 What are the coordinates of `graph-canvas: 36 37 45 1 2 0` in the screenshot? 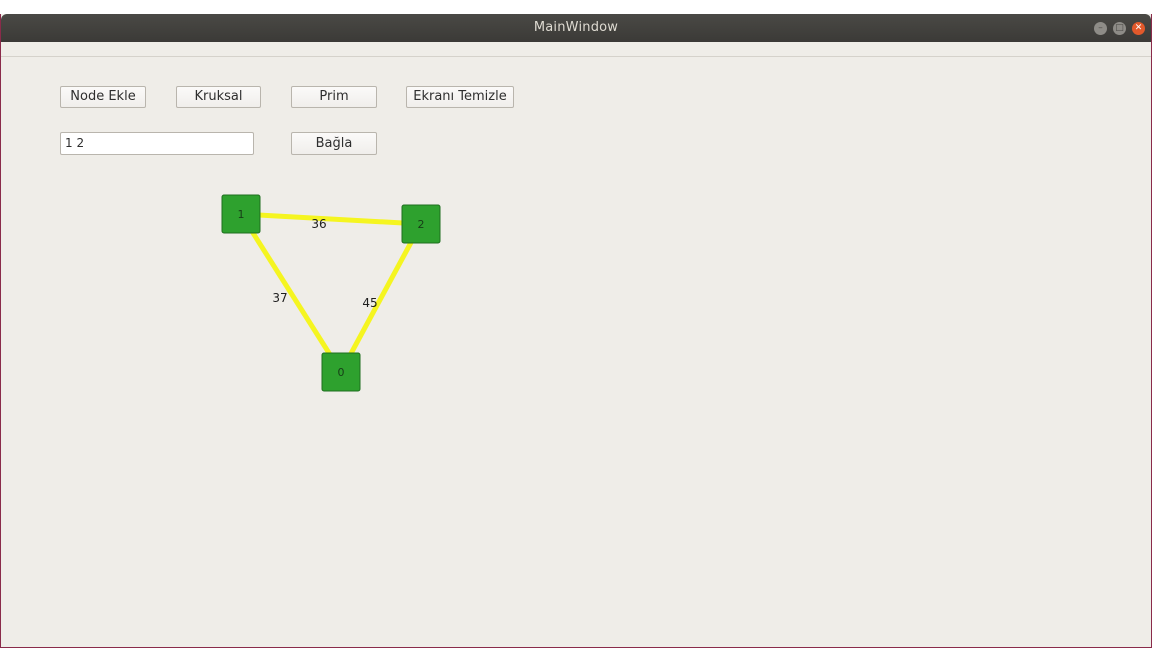 It's located at (331, 293).